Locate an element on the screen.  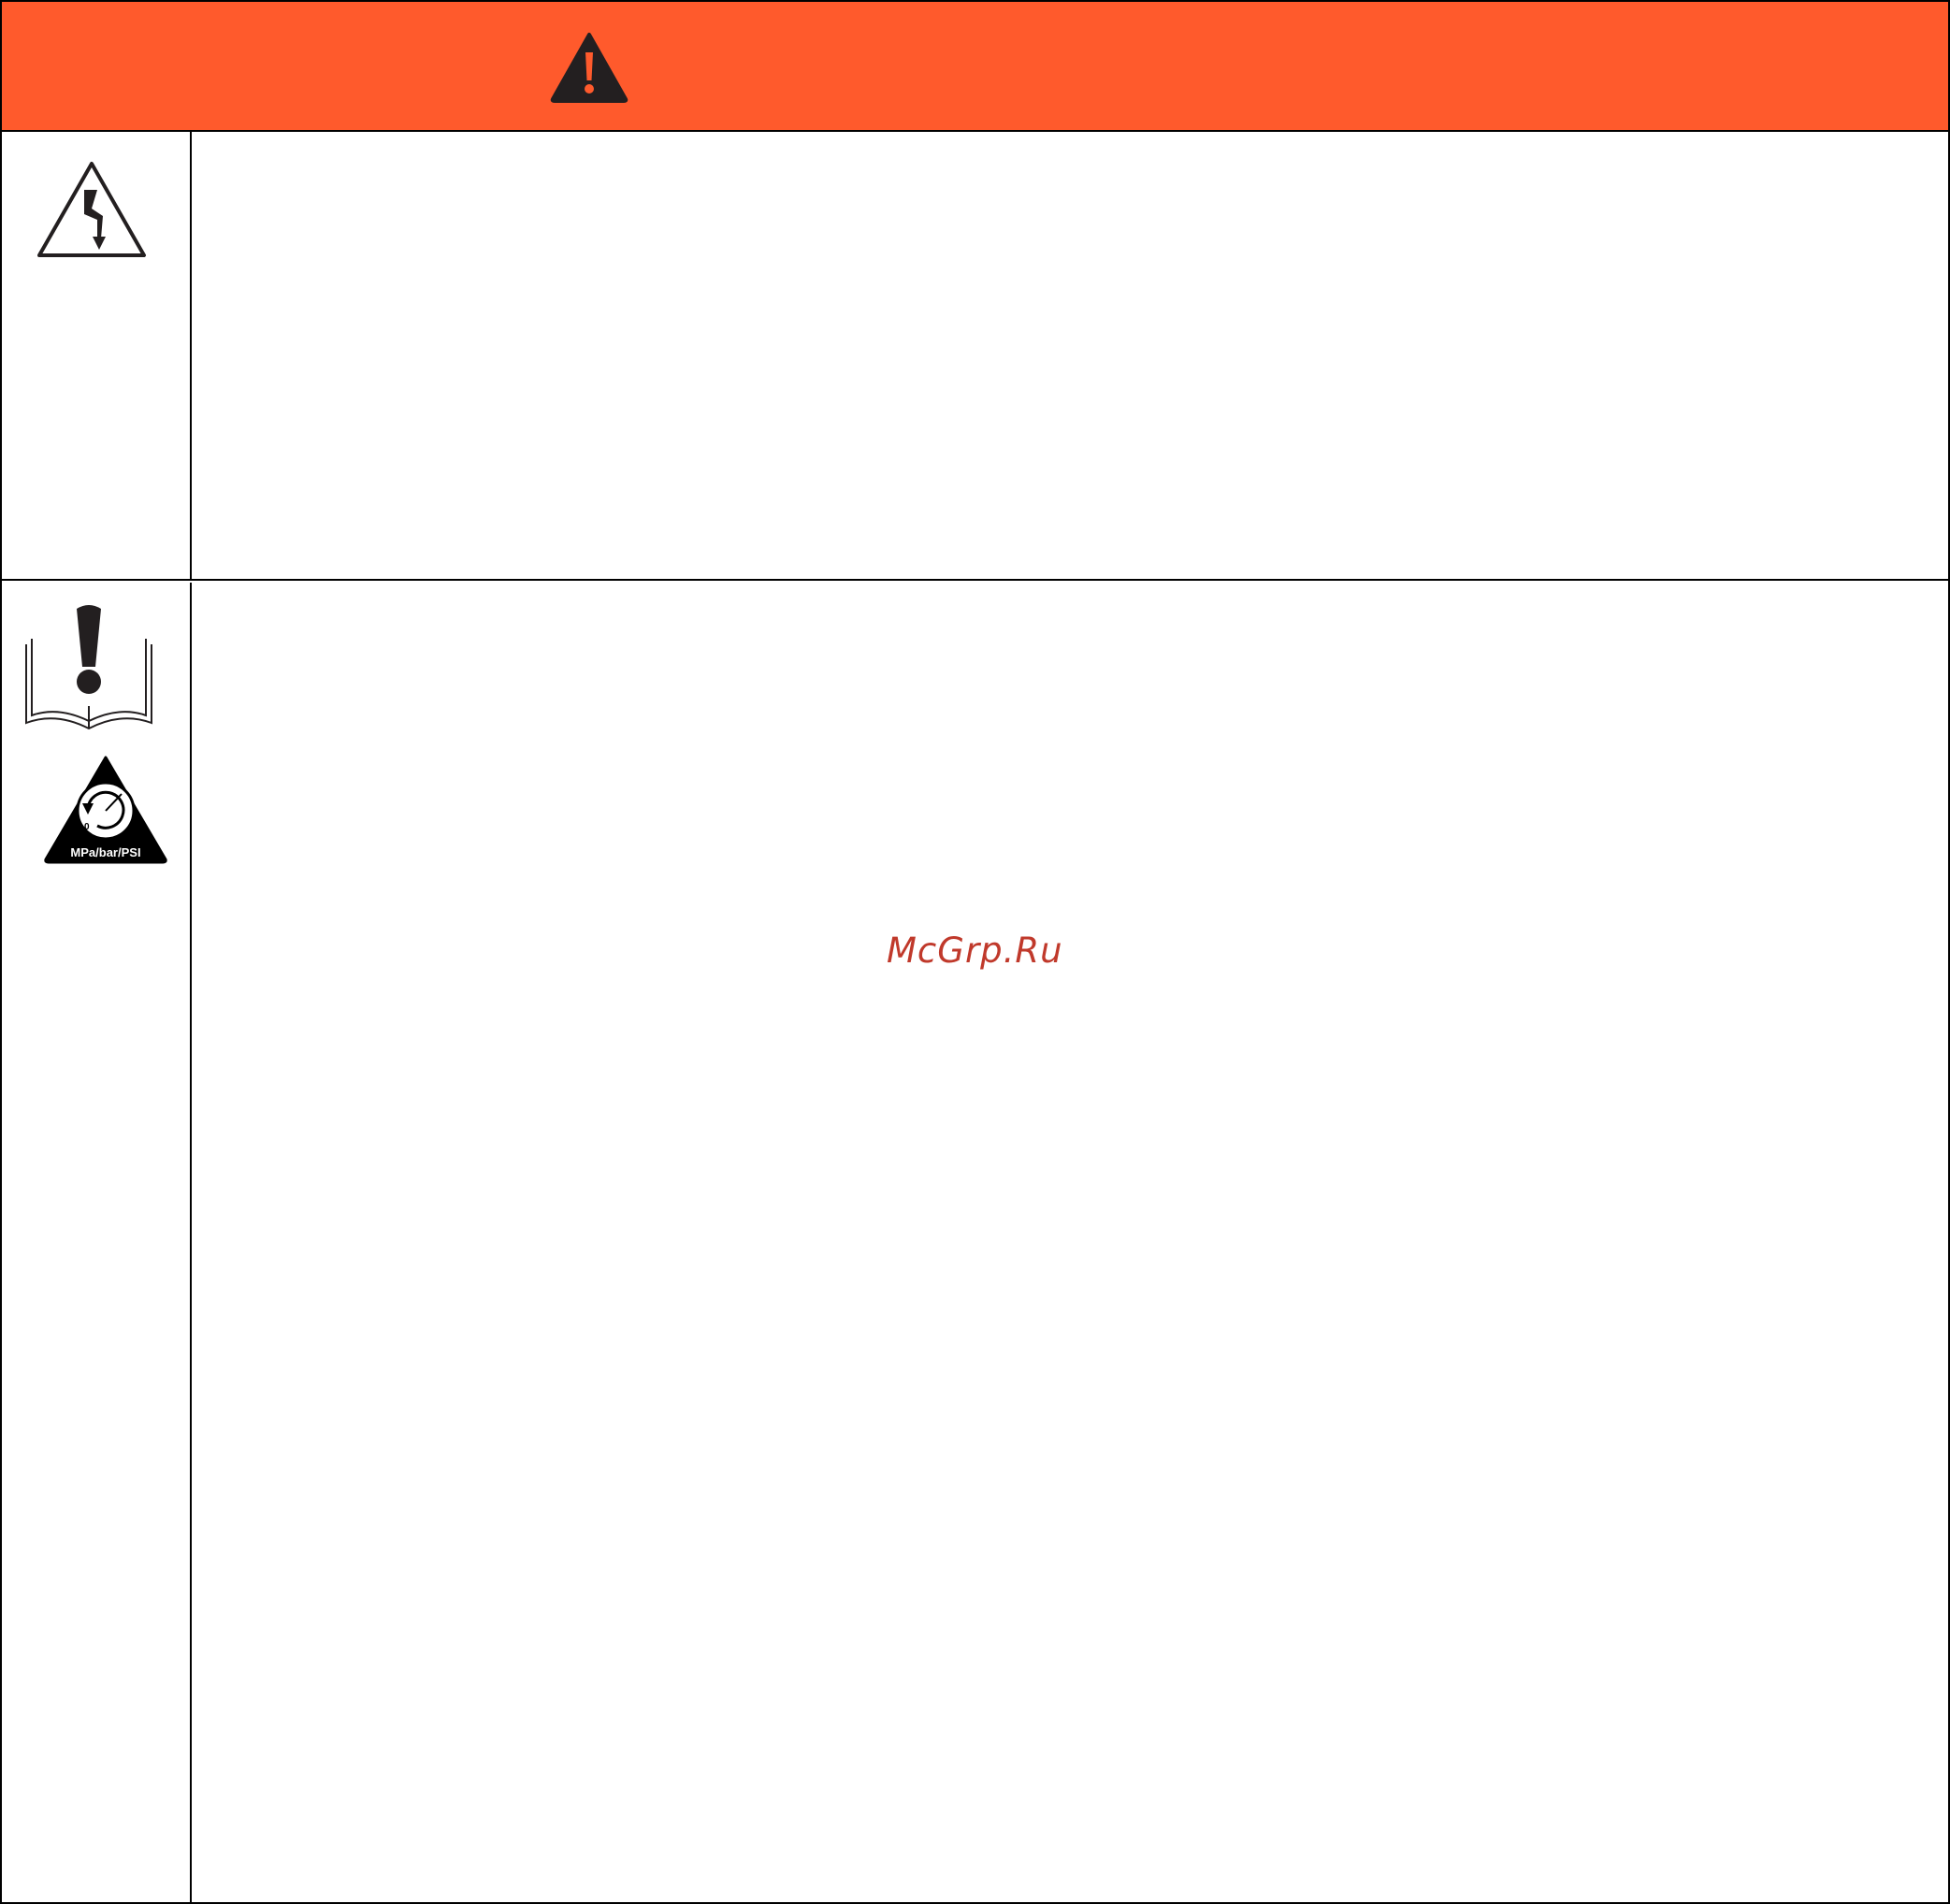
watermark: McGrp.Ru is located at coordinates (975, 950).